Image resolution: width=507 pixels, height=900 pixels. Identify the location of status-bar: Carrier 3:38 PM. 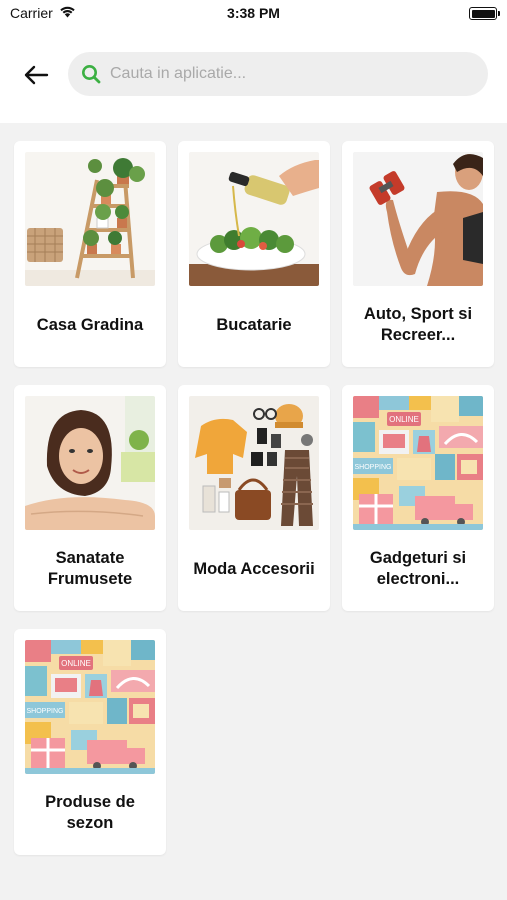
(253, 15).